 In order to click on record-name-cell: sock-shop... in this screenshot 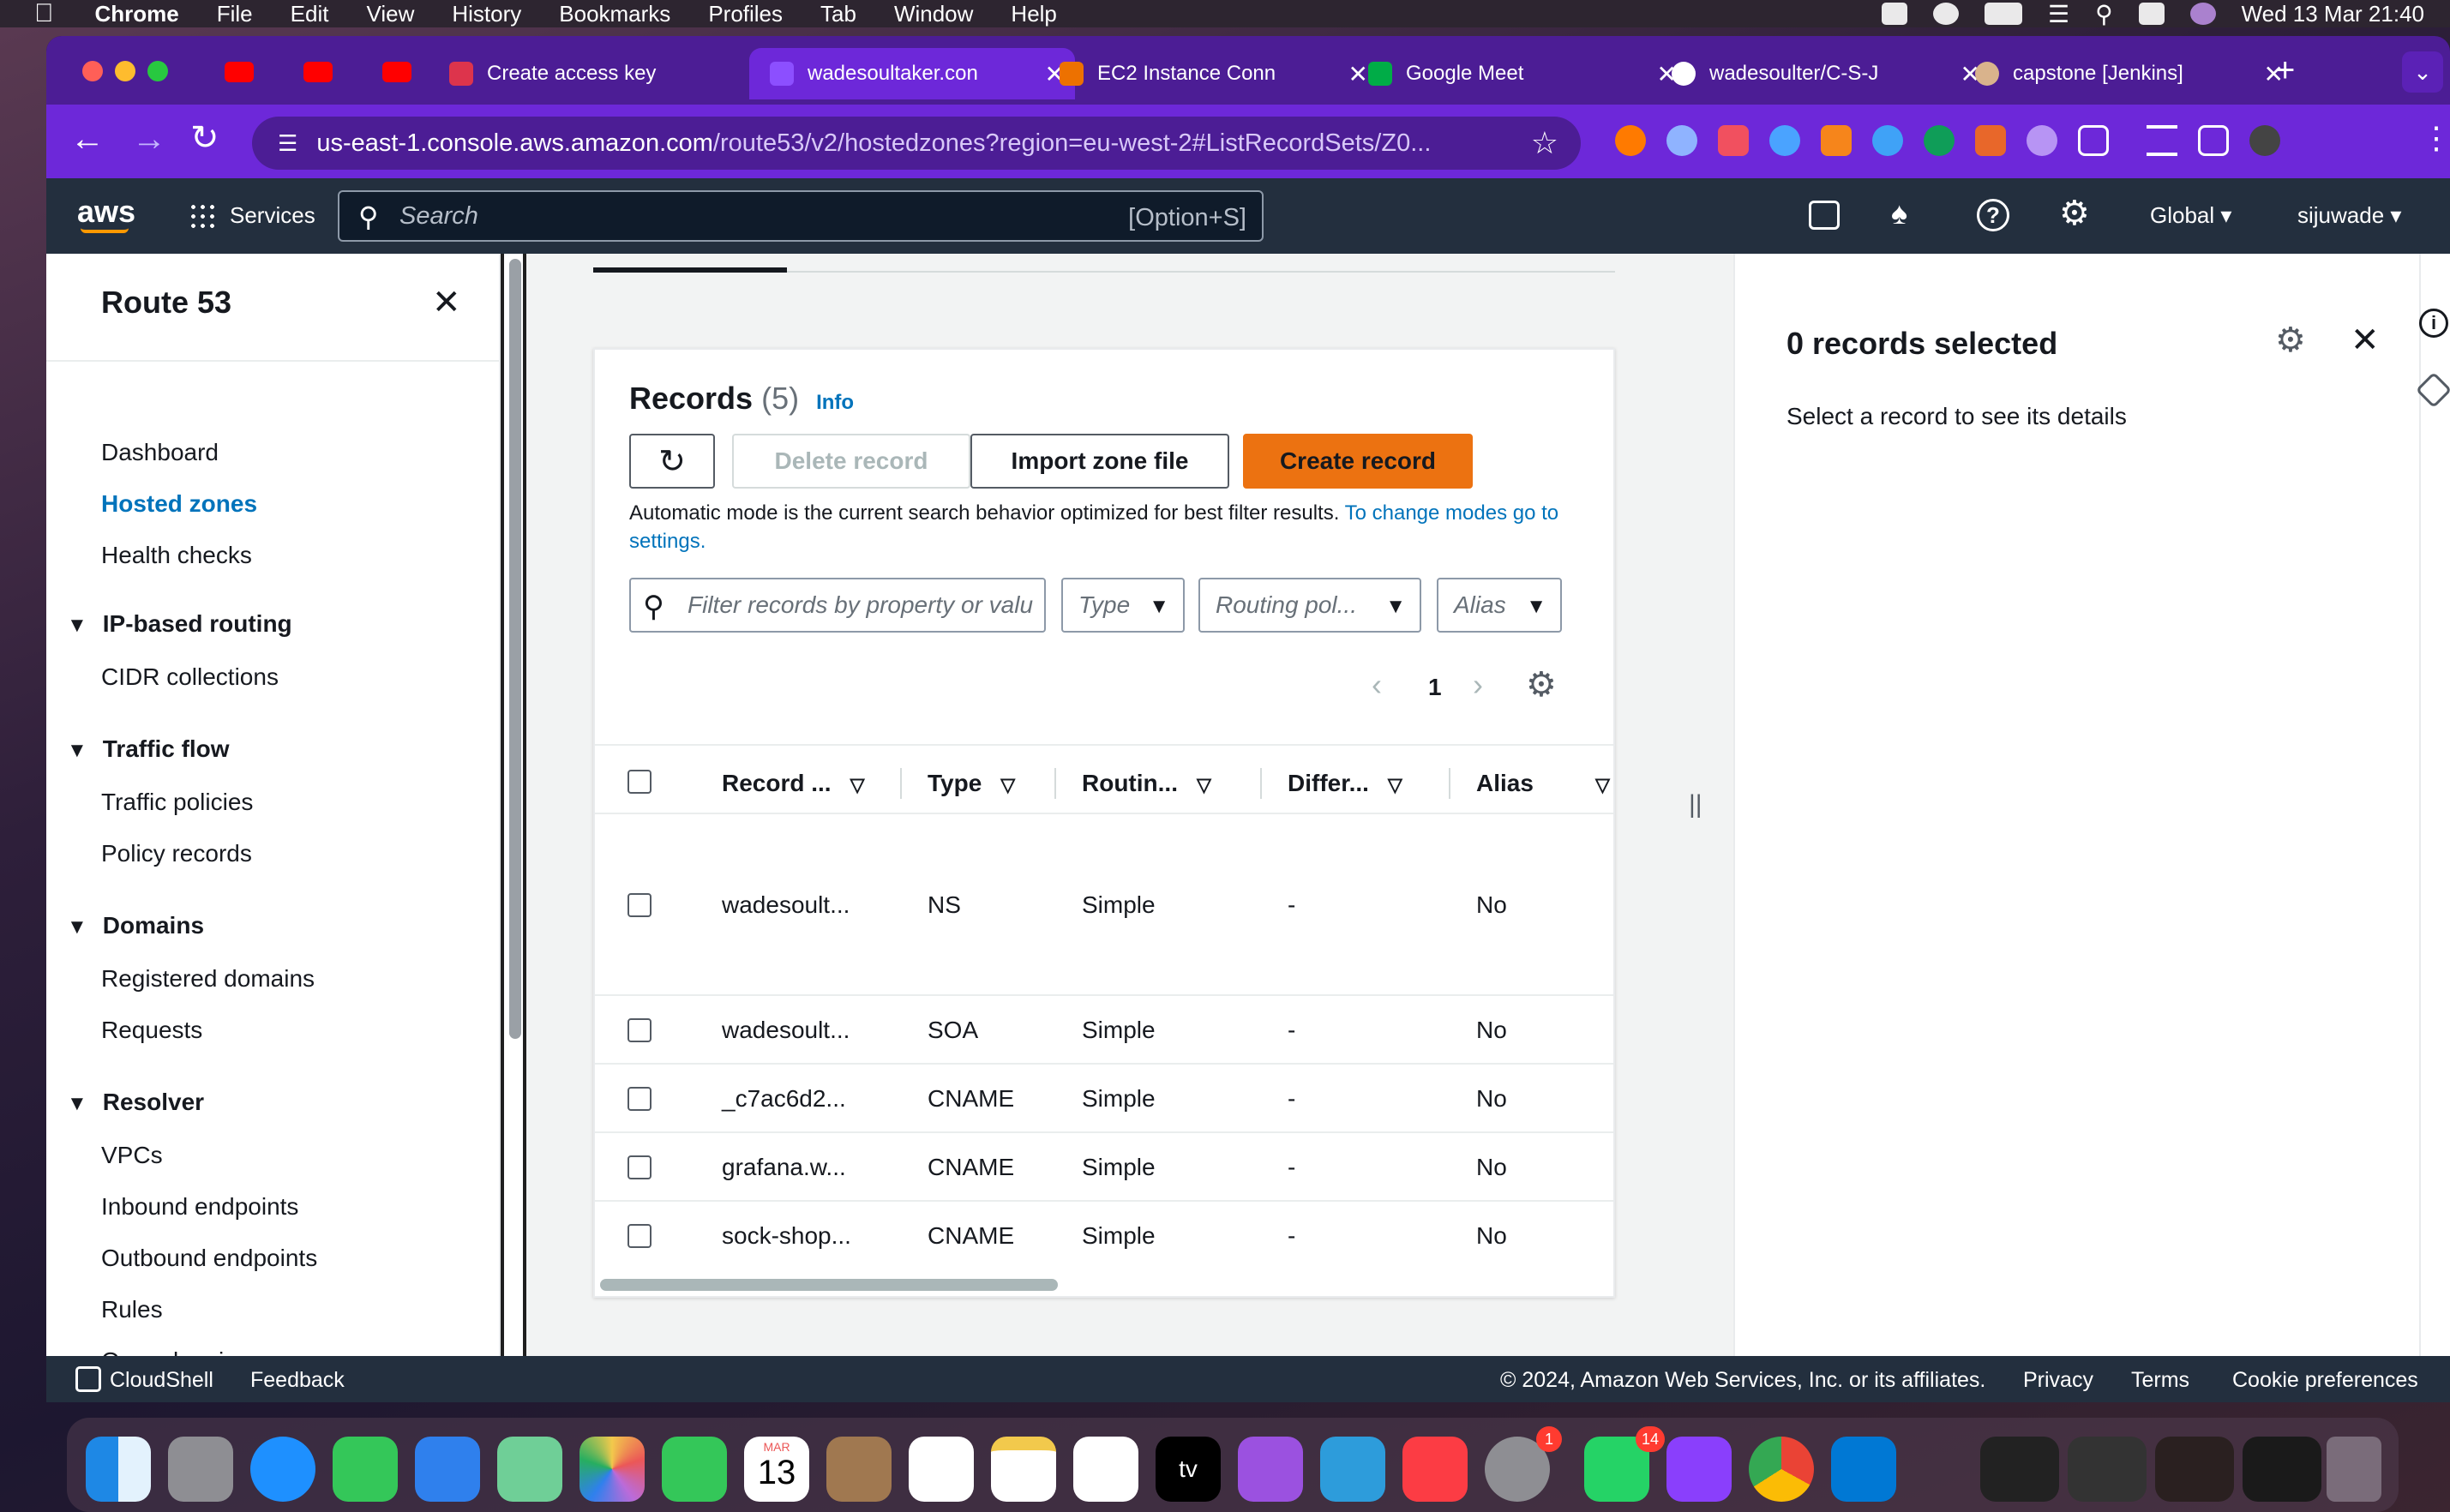, I will do `click(786, 1236)`.